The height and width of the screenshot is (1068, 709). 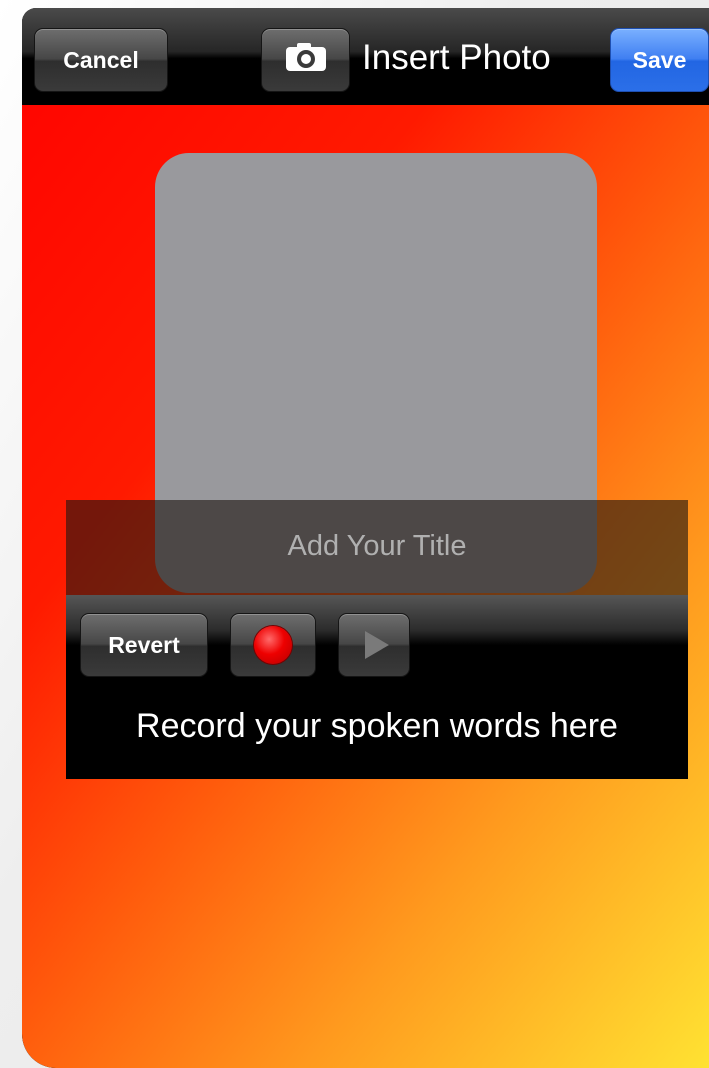 I want to click on page-title: Insert Photo, so click(x=456, y=57).